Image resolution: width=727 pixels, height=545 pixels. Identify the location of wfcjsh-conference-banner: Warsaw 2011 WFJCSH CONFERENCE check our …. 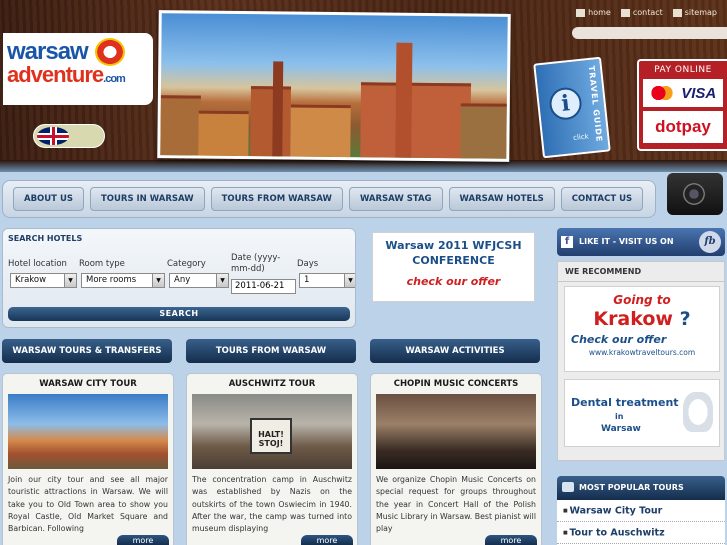
(453, 267).